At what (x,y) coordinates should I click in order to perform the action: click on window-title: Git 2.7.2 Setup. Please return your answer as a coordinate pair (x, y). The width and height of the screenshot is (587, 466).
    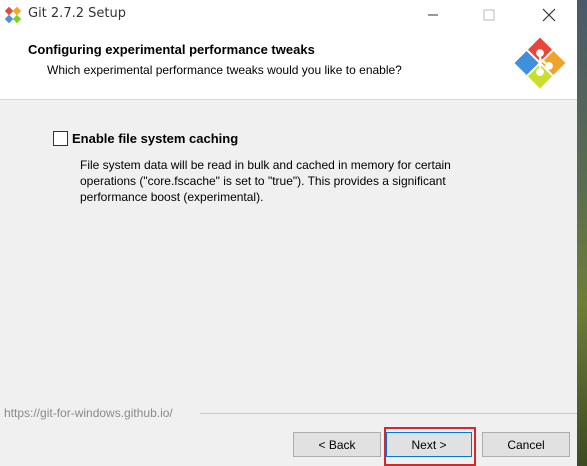
    Looking at the image, I should click on (77, 13).